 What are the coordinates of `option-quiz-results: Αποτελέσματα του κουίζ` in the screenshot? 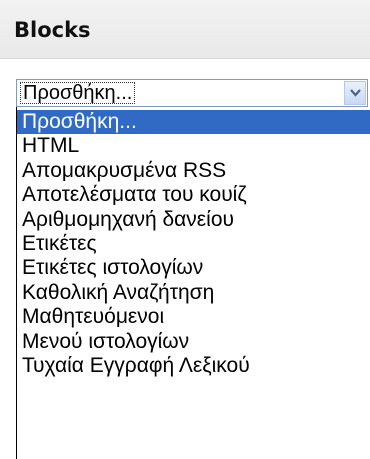 It's located at (193, 195).